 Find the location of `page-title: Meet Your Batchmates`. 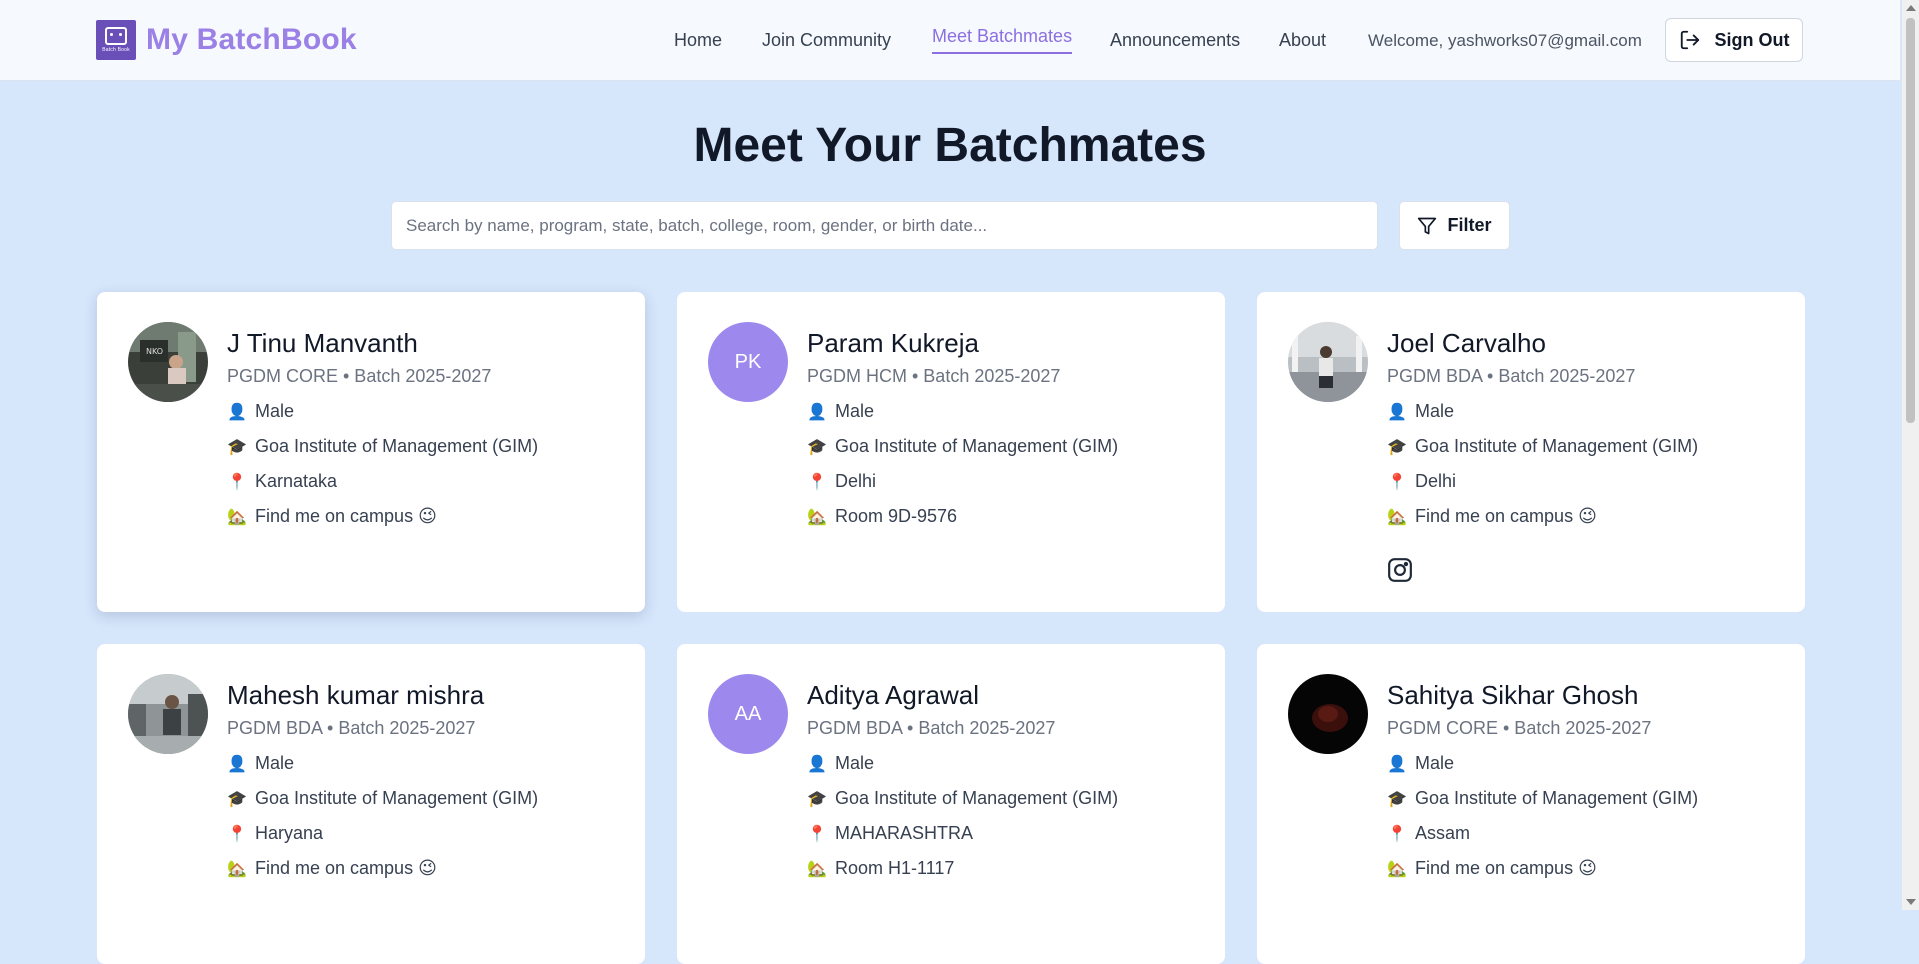

page-title: Meet Your Batchmates is located at coordinates (950, 145).